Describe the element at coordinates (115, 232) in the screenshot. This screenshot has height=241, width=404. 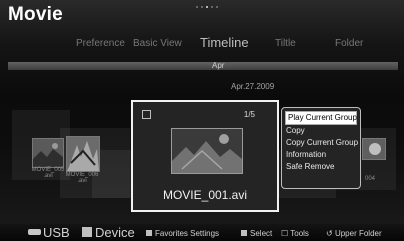
I see `device-label: Device` at that location.